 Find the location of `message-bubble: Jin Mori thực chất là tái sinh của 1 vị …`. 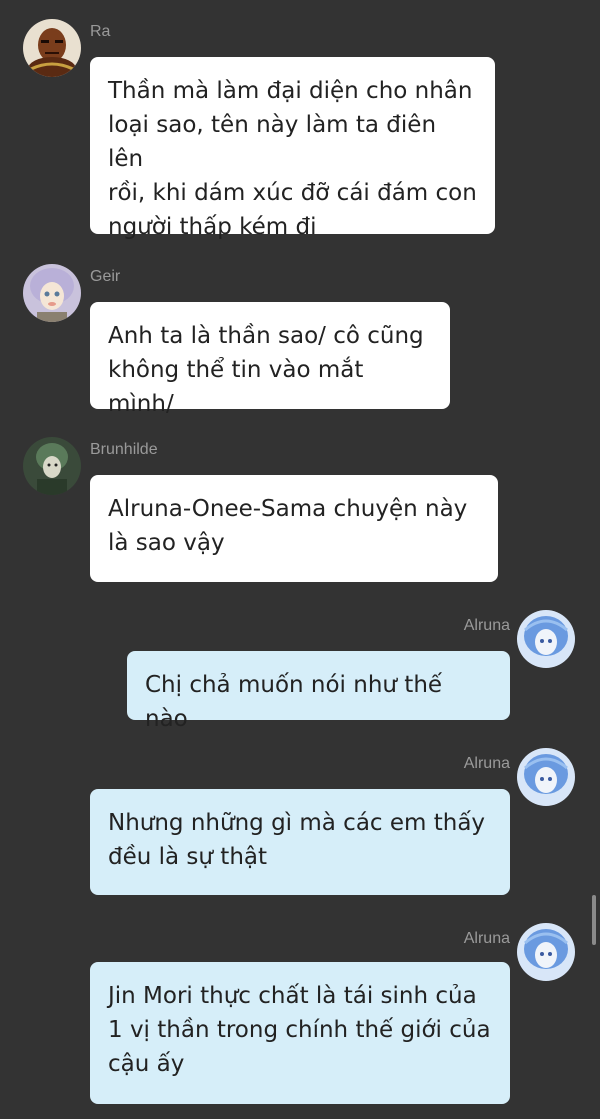

message-bubble: Jin Mori thực chất là tái sinh của 1 vị … is located at coordinates (300, 1033).